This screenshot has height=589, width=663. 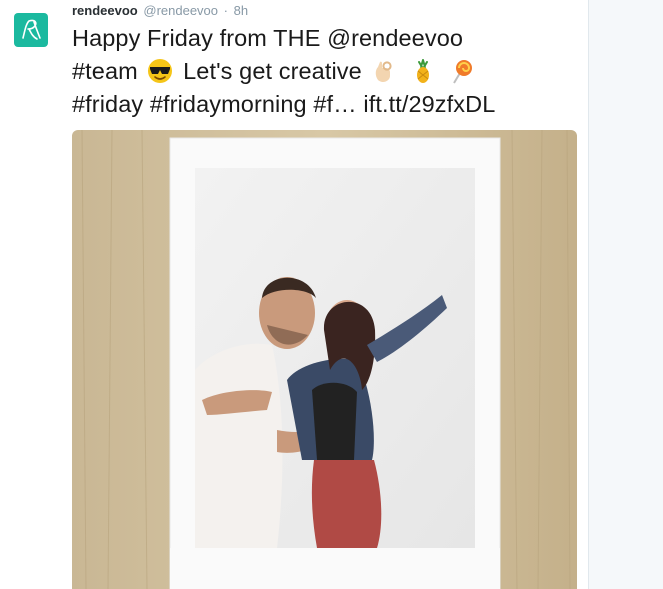 What do you see at coordinates (180, 10) in the screenshot?
I see `author-handle: @rendeevoo` at bounding box center [180, 10].